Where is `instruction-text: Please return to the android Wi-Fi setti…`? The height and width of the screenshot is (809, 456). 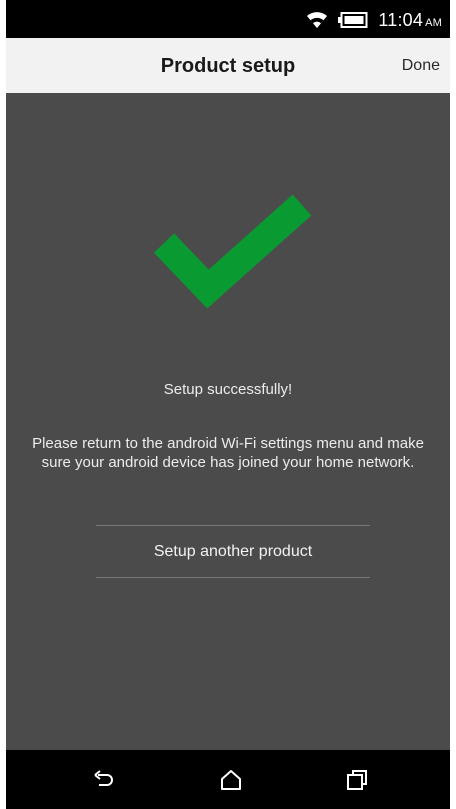 instruction-text: Please return to the android Wi-Fi setti… is located at coordinates (228, 453).